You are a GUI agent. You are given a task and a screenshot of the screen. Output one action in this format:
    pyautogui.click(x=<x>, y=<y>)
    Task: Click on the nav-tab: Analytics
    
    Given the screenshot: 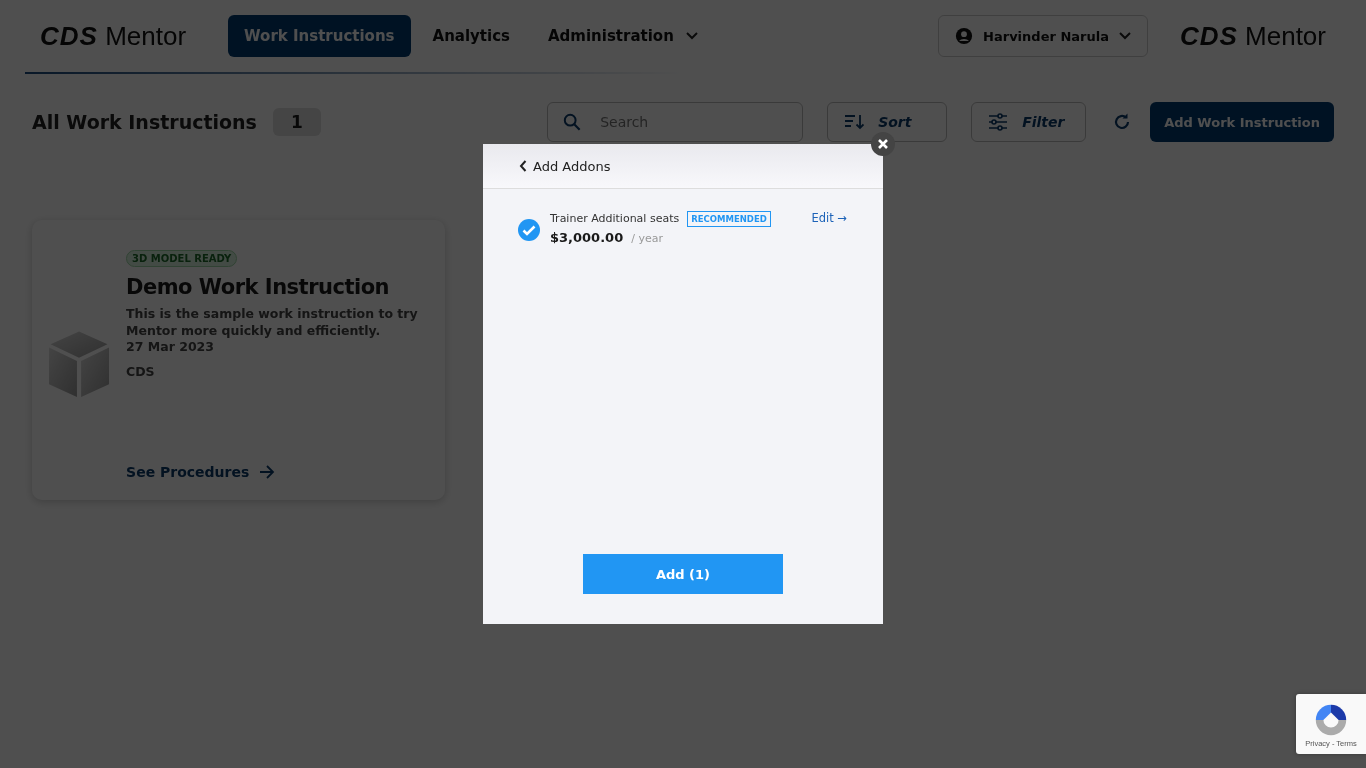 What is the action you would take?
    pyautogui.click(x=471, y=36)
    